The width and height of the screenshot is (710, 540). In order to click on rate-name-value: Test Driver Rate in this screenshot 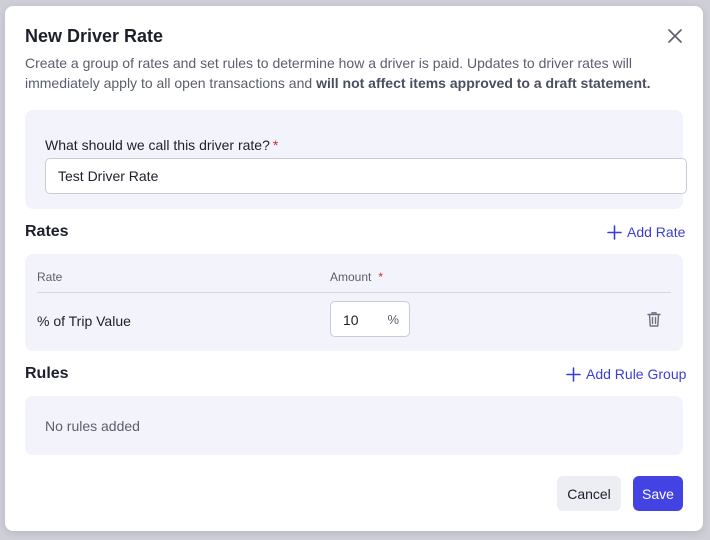, I will do `click(108, 176)`.